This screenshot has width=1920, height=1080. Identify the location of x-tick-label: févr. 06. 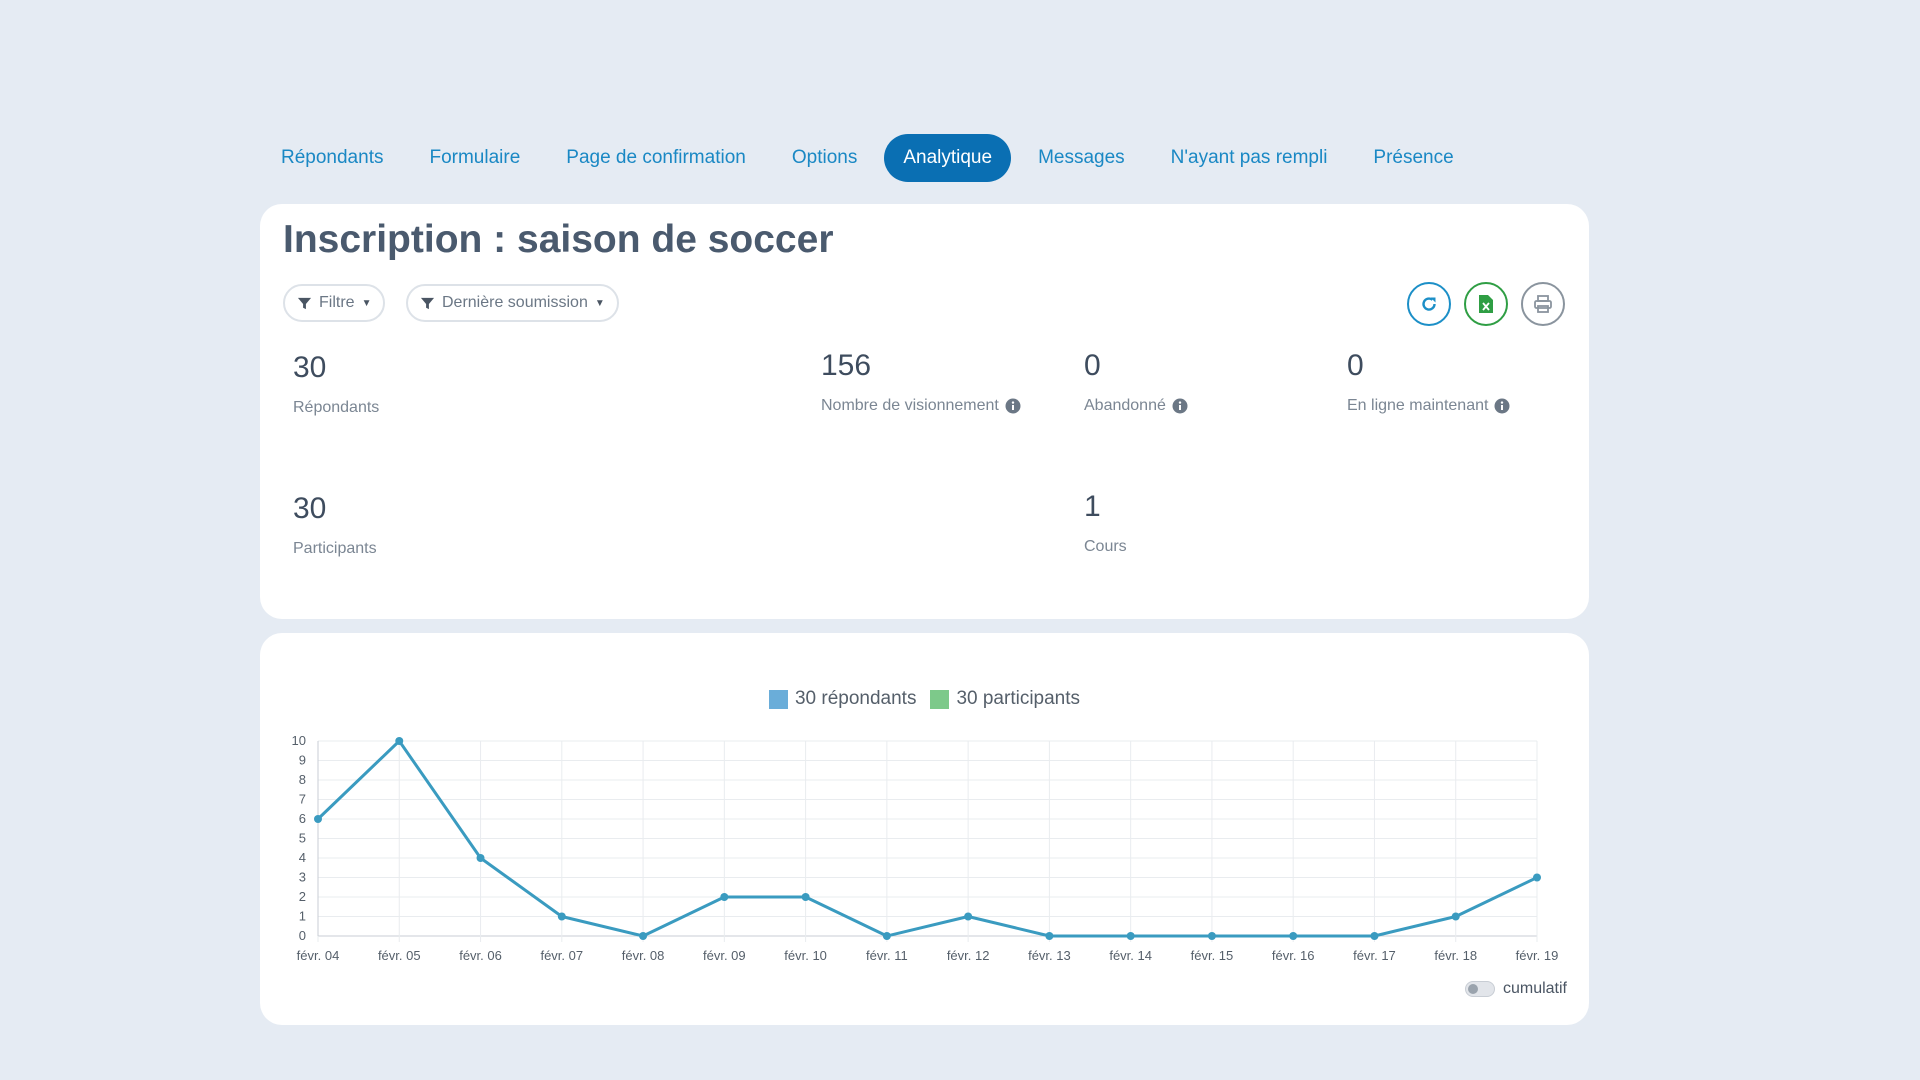
(480, 955).